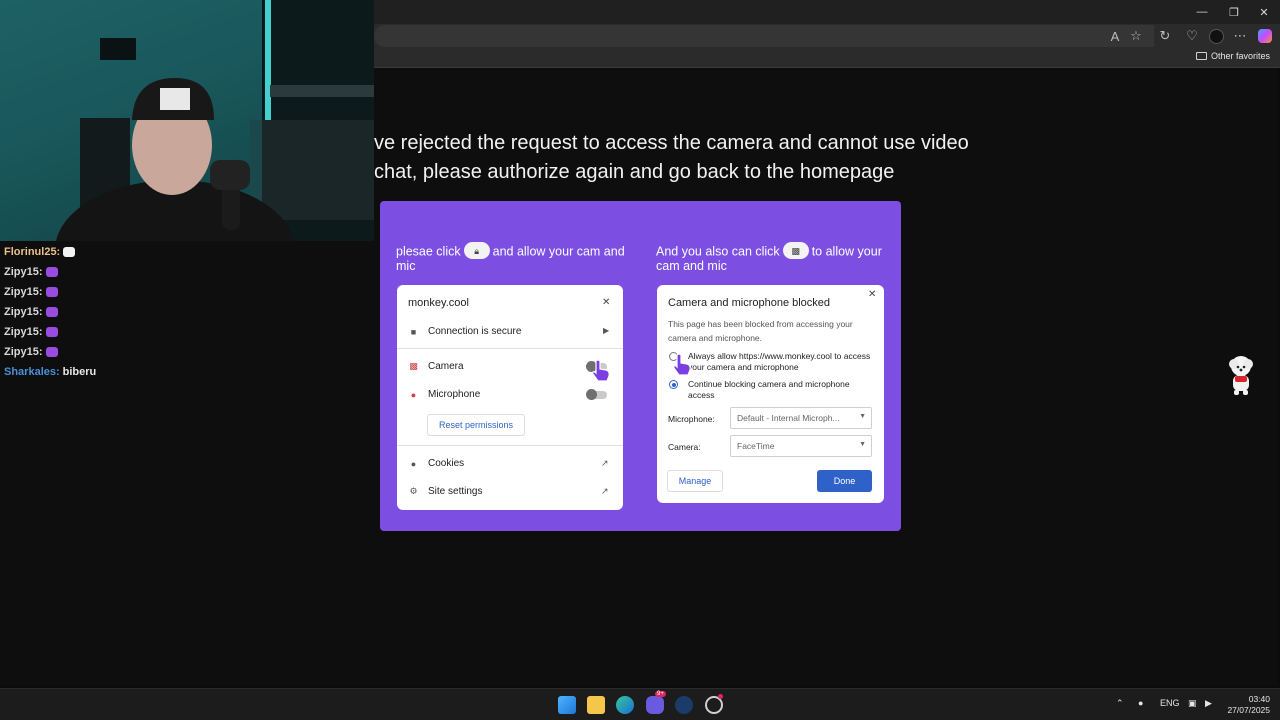 The width and height of the screenshot is (1280, 720). I want to click on microphone-tray-icon: ●, so click(1140, 703).